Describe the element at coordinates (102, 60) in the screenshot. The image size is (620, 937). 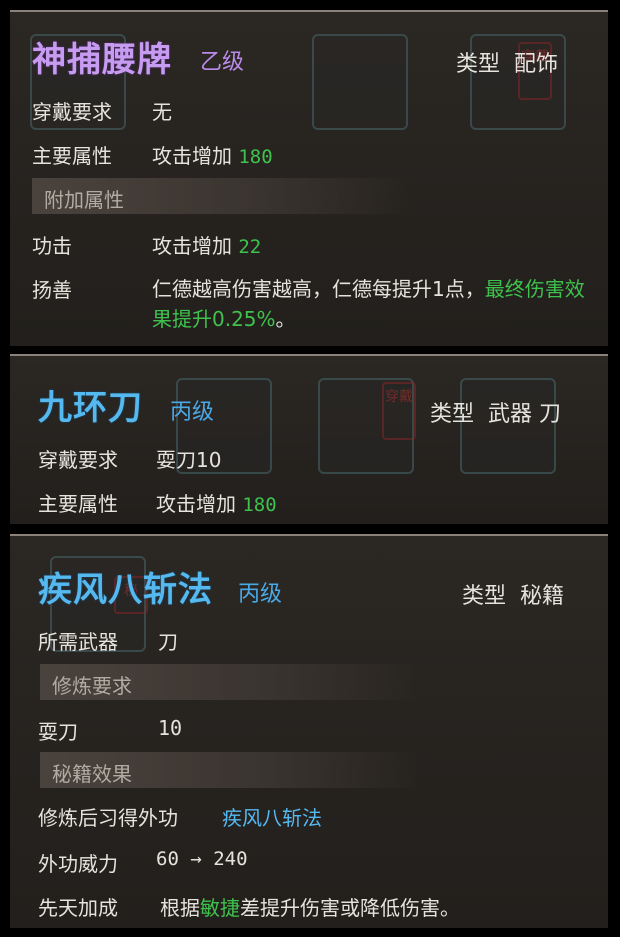
I see `item-title: 神捕腰牌` at that location.